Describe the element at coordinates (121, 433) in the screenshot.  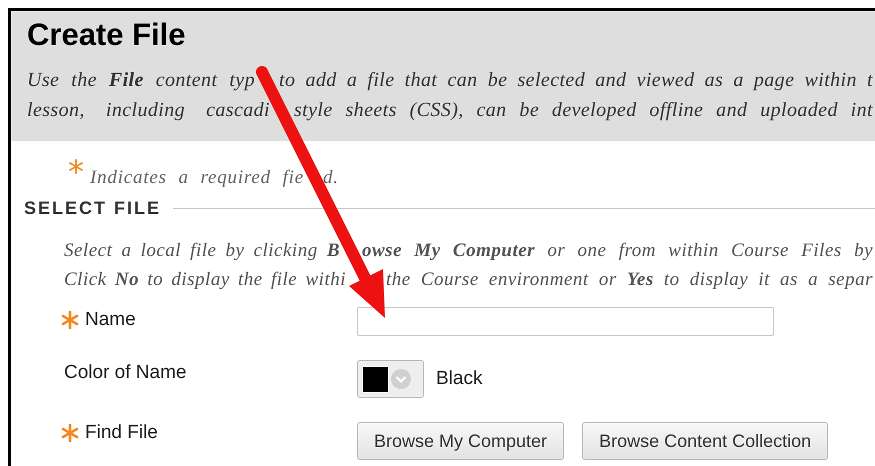
I see `field-label: Find File` at that location.